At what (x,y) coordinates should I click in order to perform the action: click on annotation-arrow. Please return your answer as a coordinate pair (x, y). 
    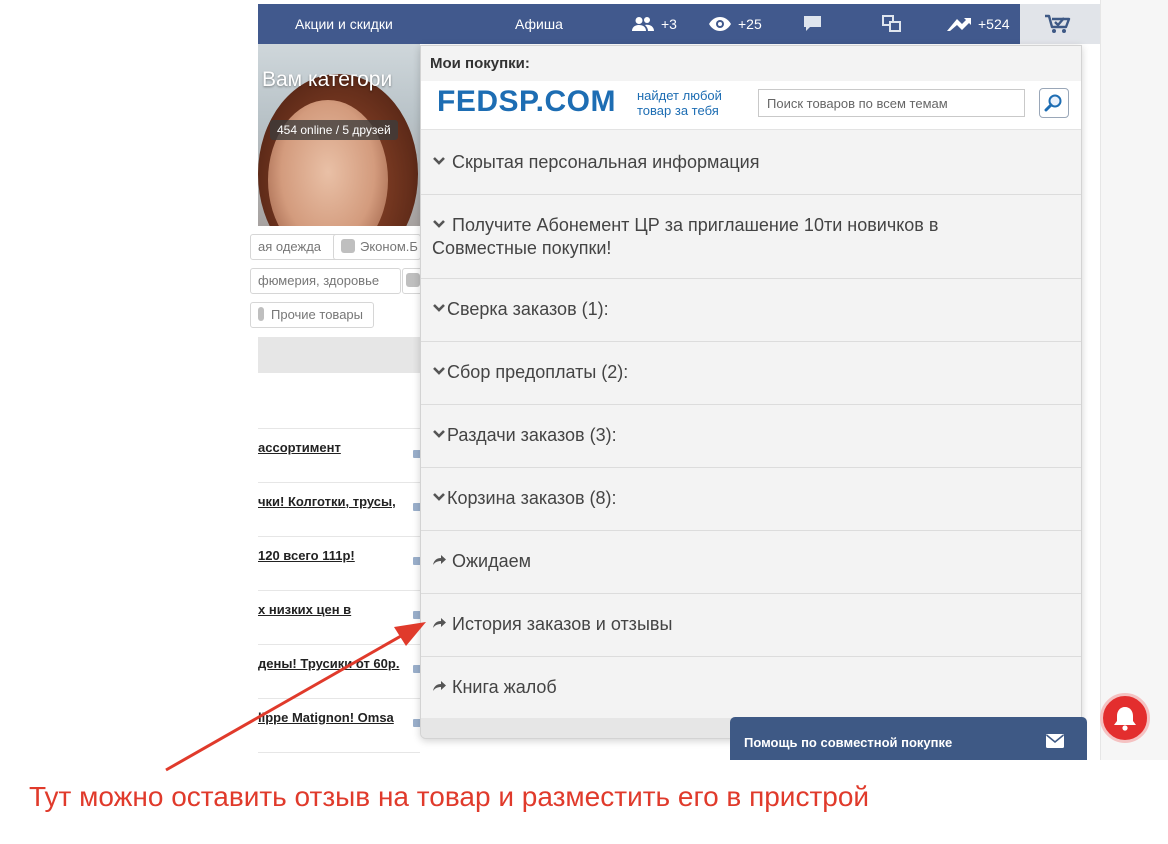
    Looking at the image, I should click on (295, 697).